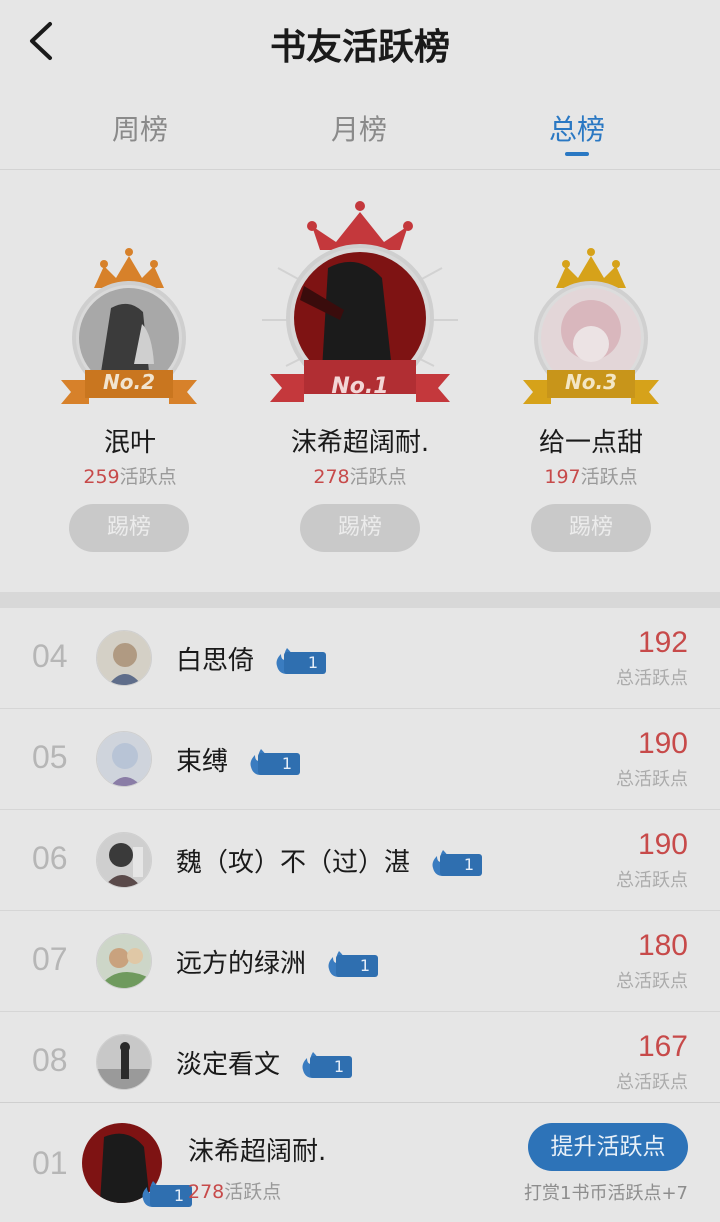  I want to click on user-name-row: 白思倚 1, so click(251, 658).